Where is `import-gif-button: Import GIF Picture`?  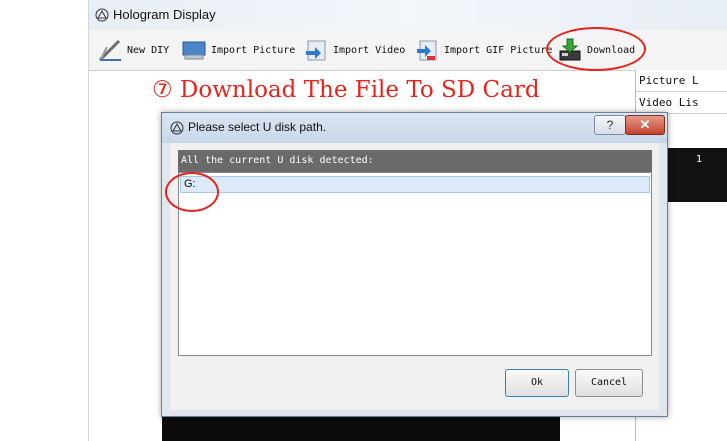
import-gif-button: Import GIF Picture is located at coordinates (483, 50).